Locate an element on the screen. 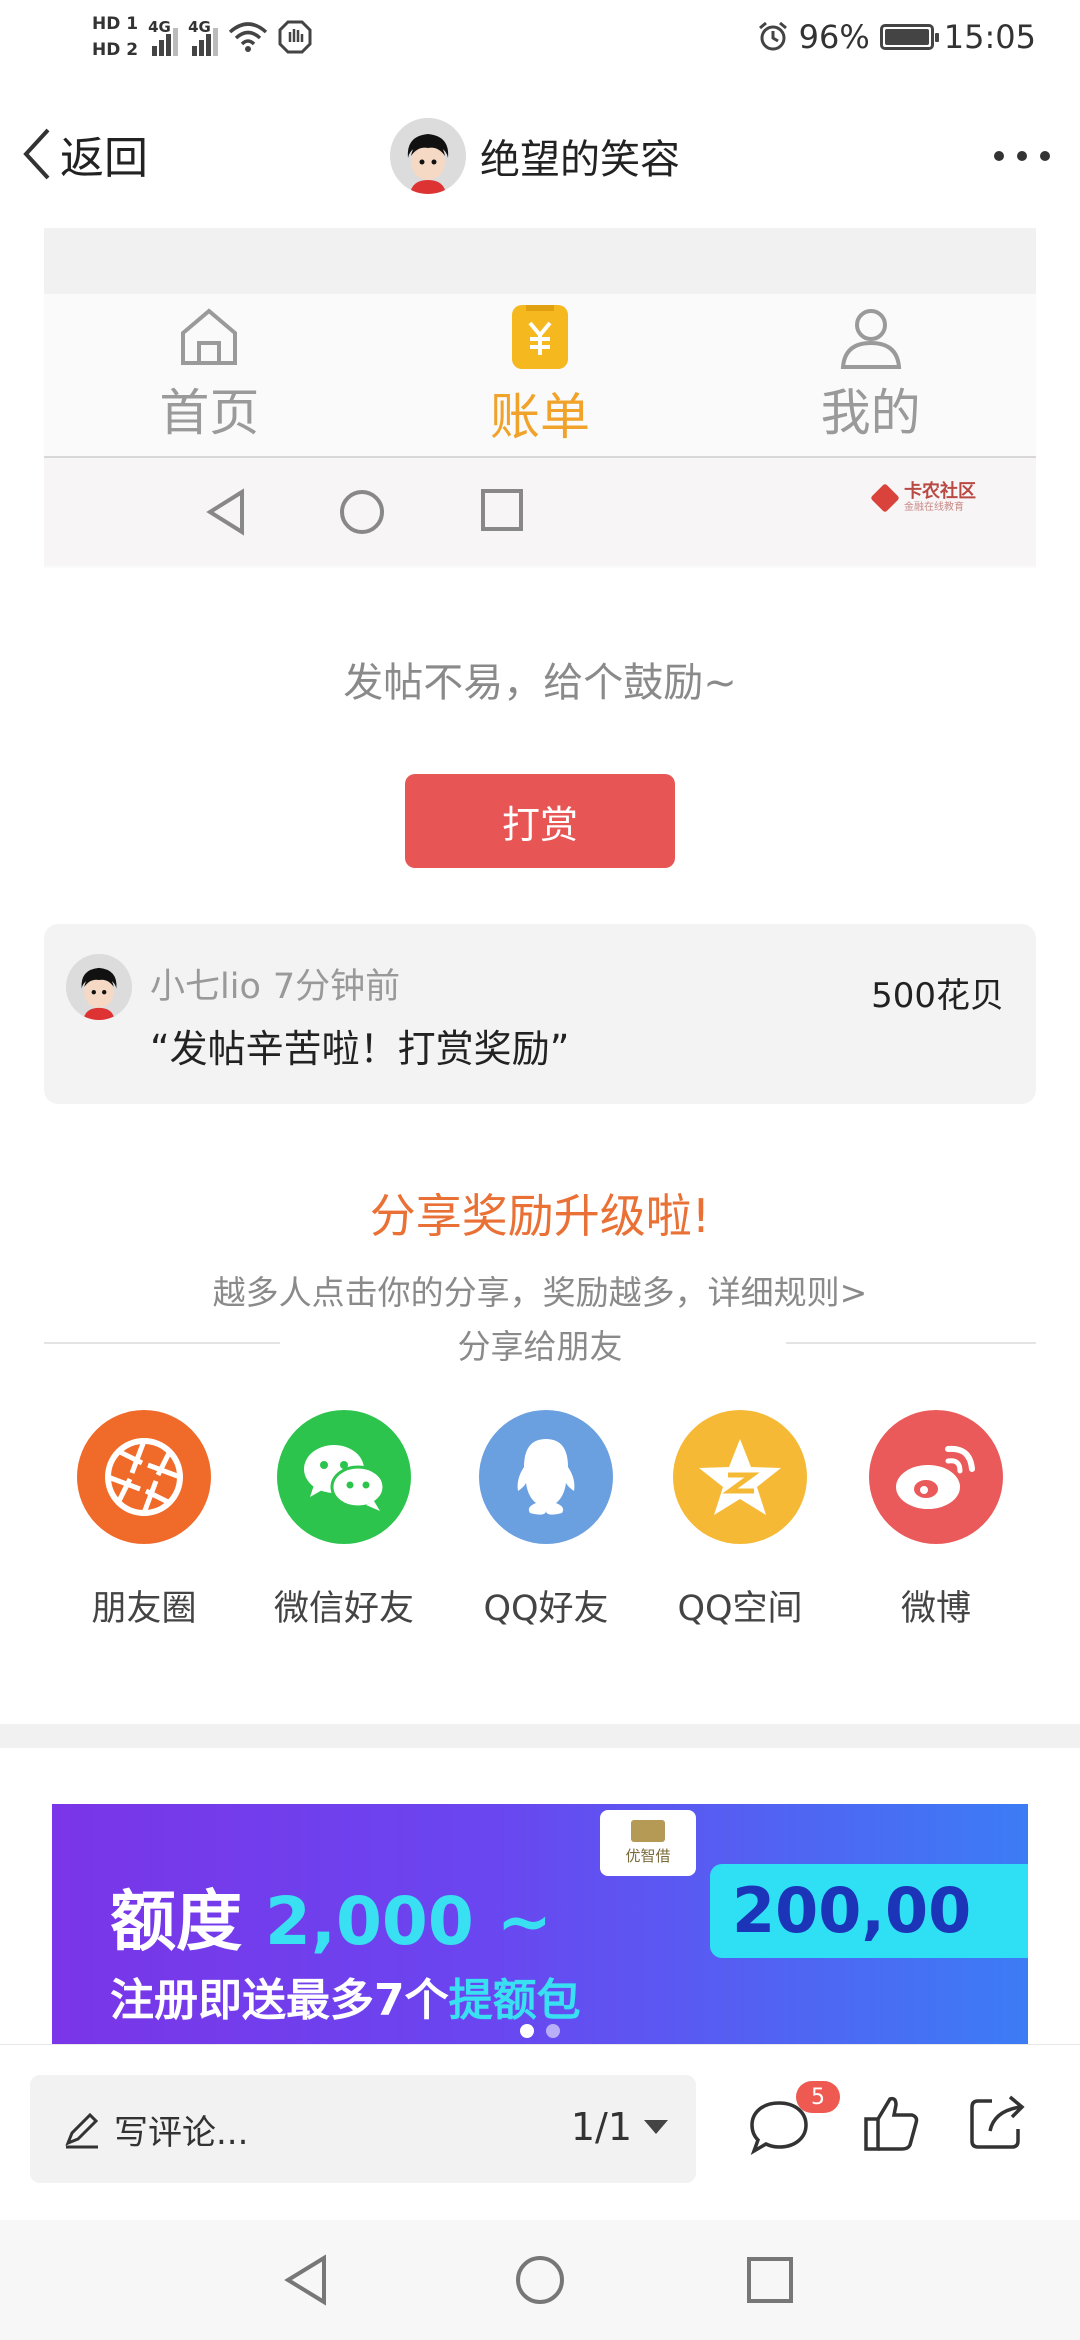  embedded-tab-home: 首页 is located at coordinates (209, 375).